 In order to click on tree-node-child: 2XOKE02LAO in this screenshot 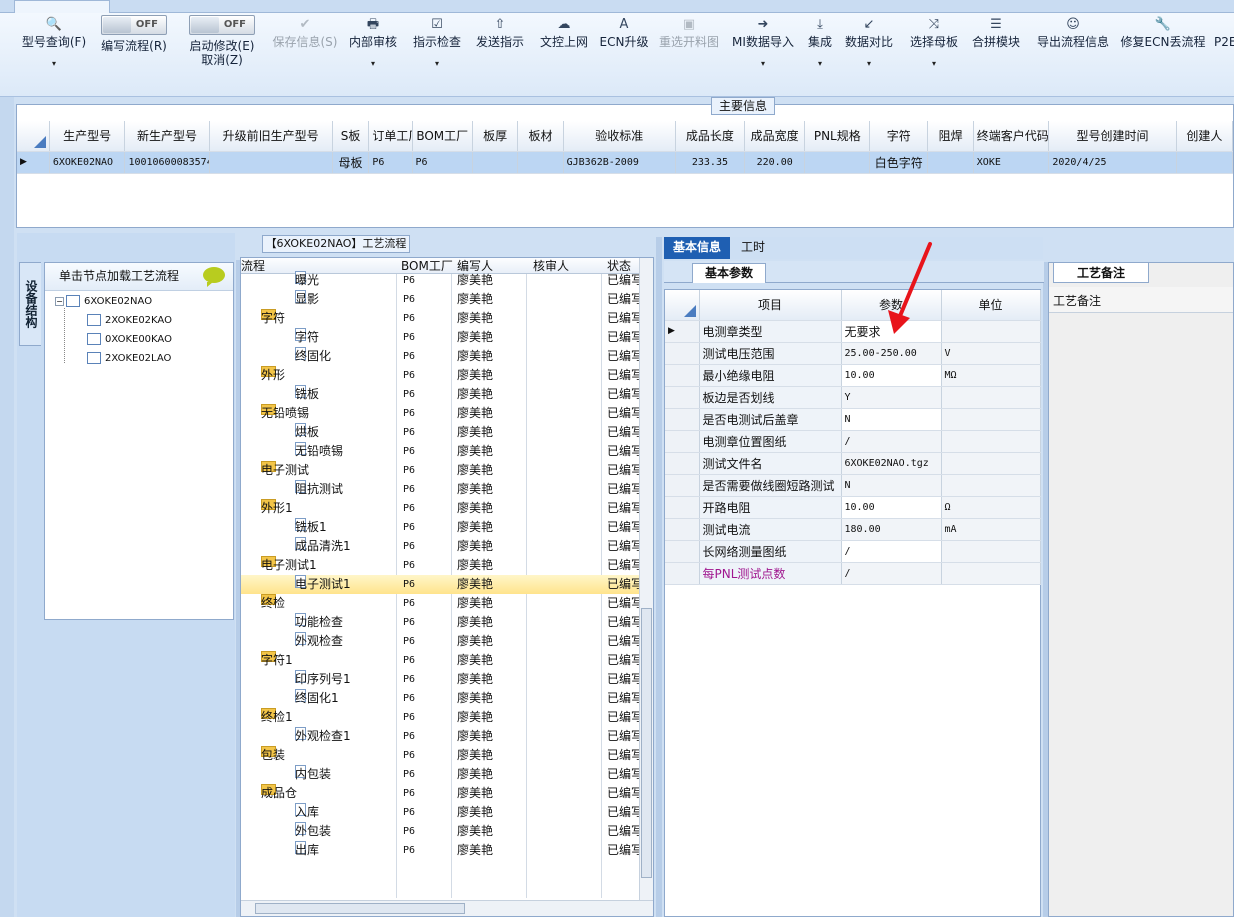, I will do `click(129, 359)`.